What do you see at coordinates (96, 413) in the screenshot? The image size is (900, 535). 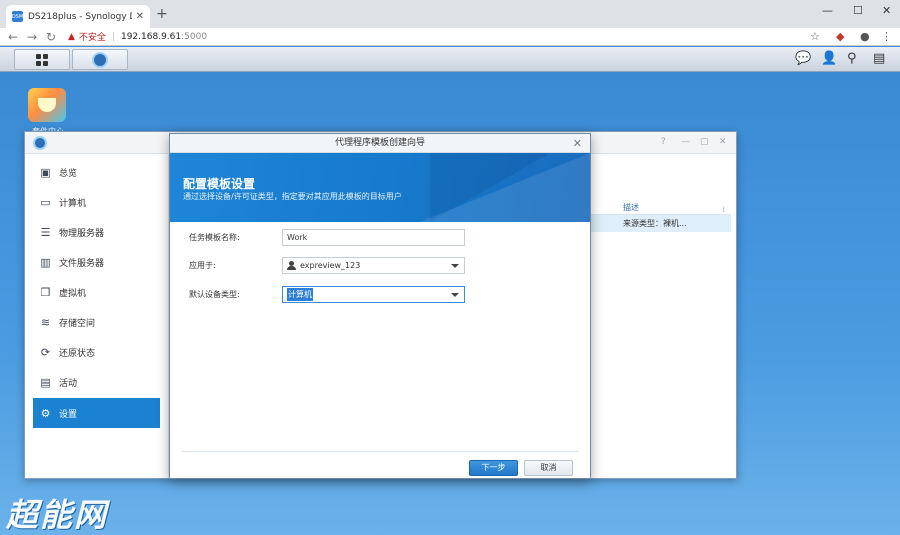 I see `sidebar-item-settings: ⚙ 设置` at bounding box center [96, 413].